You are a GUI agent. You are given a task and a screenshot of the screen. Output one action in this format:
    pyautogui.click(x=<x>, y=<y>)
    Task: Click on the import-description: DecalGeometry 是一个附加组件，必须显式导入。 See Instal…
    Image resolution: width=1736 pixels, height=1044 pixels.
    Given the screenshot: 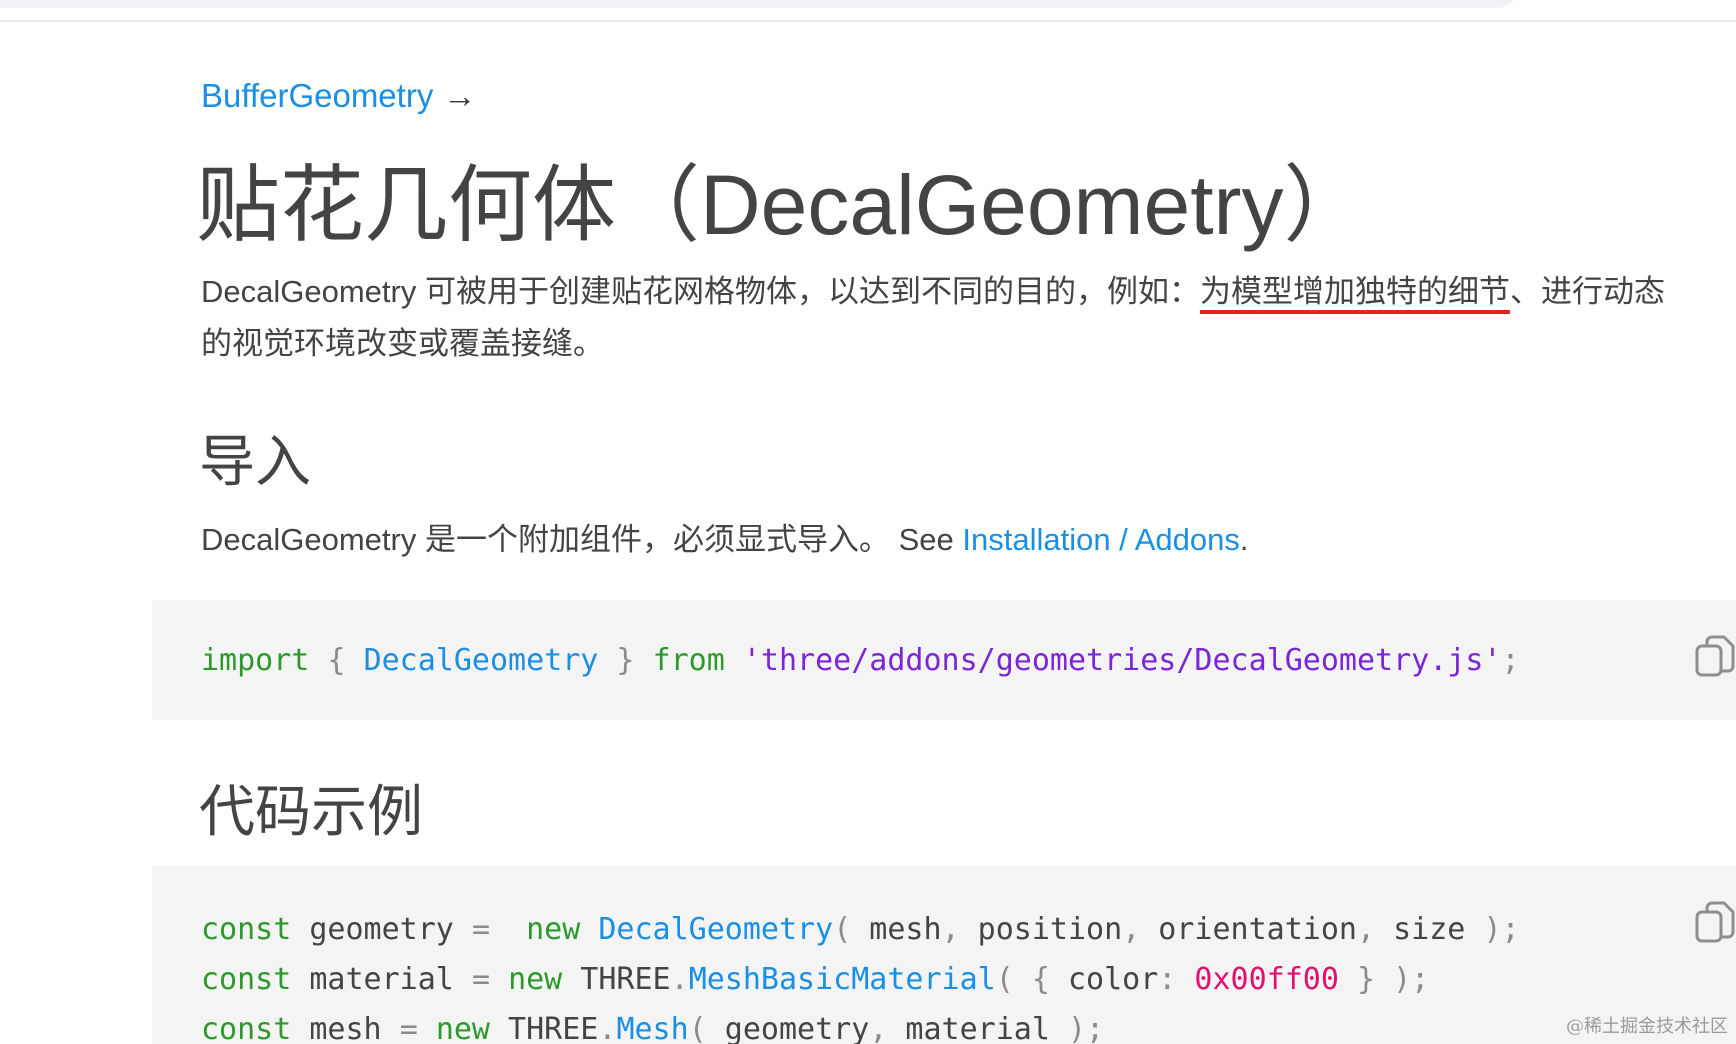 What is the action you would take?
    pyautogui.click(x=724, y=540)
    